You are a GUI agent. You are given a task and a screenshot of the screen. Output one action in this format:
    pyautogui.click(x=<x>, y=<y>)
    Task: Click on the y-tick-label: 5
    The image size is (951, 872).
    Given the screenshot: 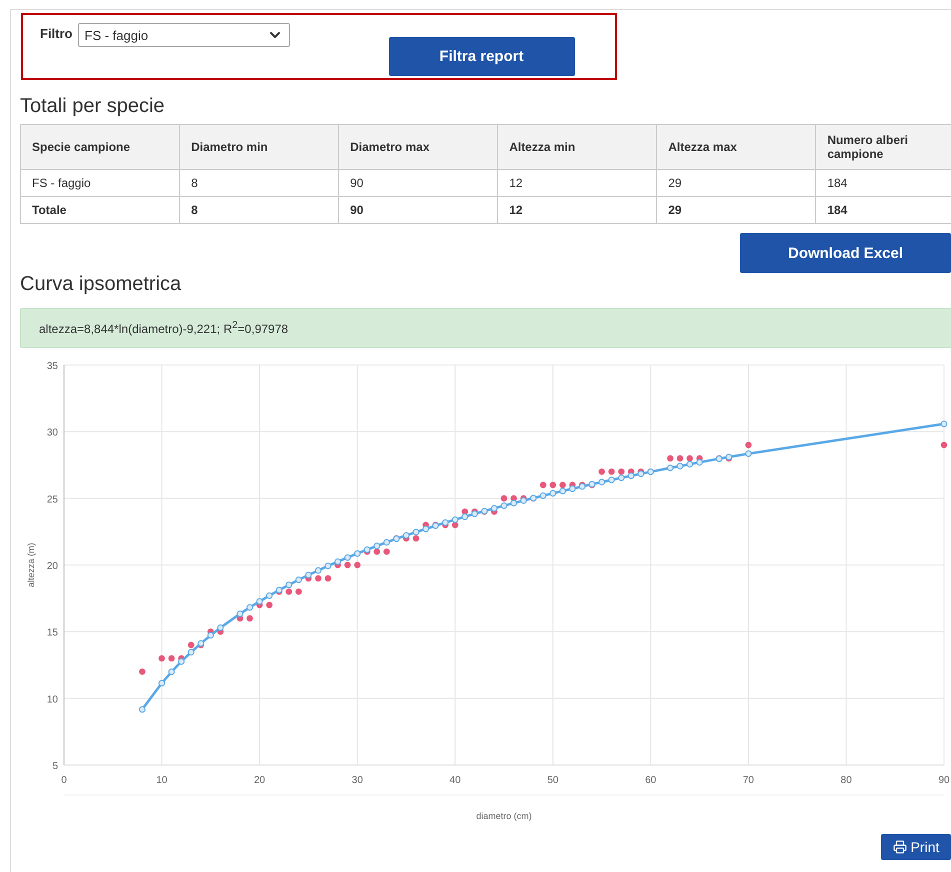 What is the action you would take?
    pyautogui.click(x=55, y=766)
    